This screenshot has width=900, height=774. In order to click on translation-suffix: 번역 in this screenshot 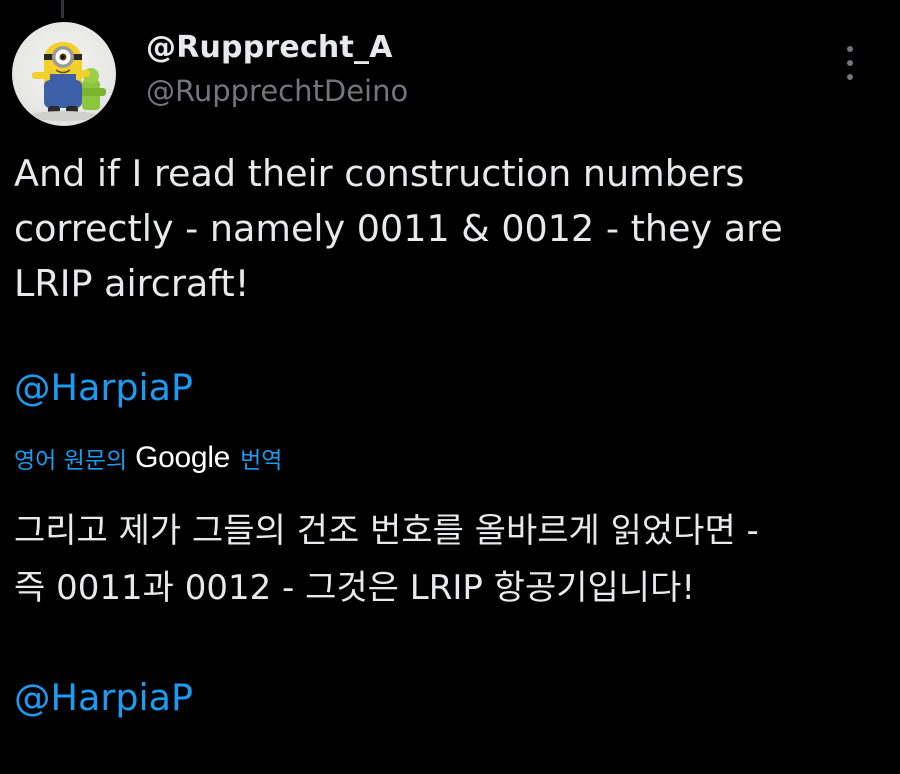, I will do `click(261, 461)`.